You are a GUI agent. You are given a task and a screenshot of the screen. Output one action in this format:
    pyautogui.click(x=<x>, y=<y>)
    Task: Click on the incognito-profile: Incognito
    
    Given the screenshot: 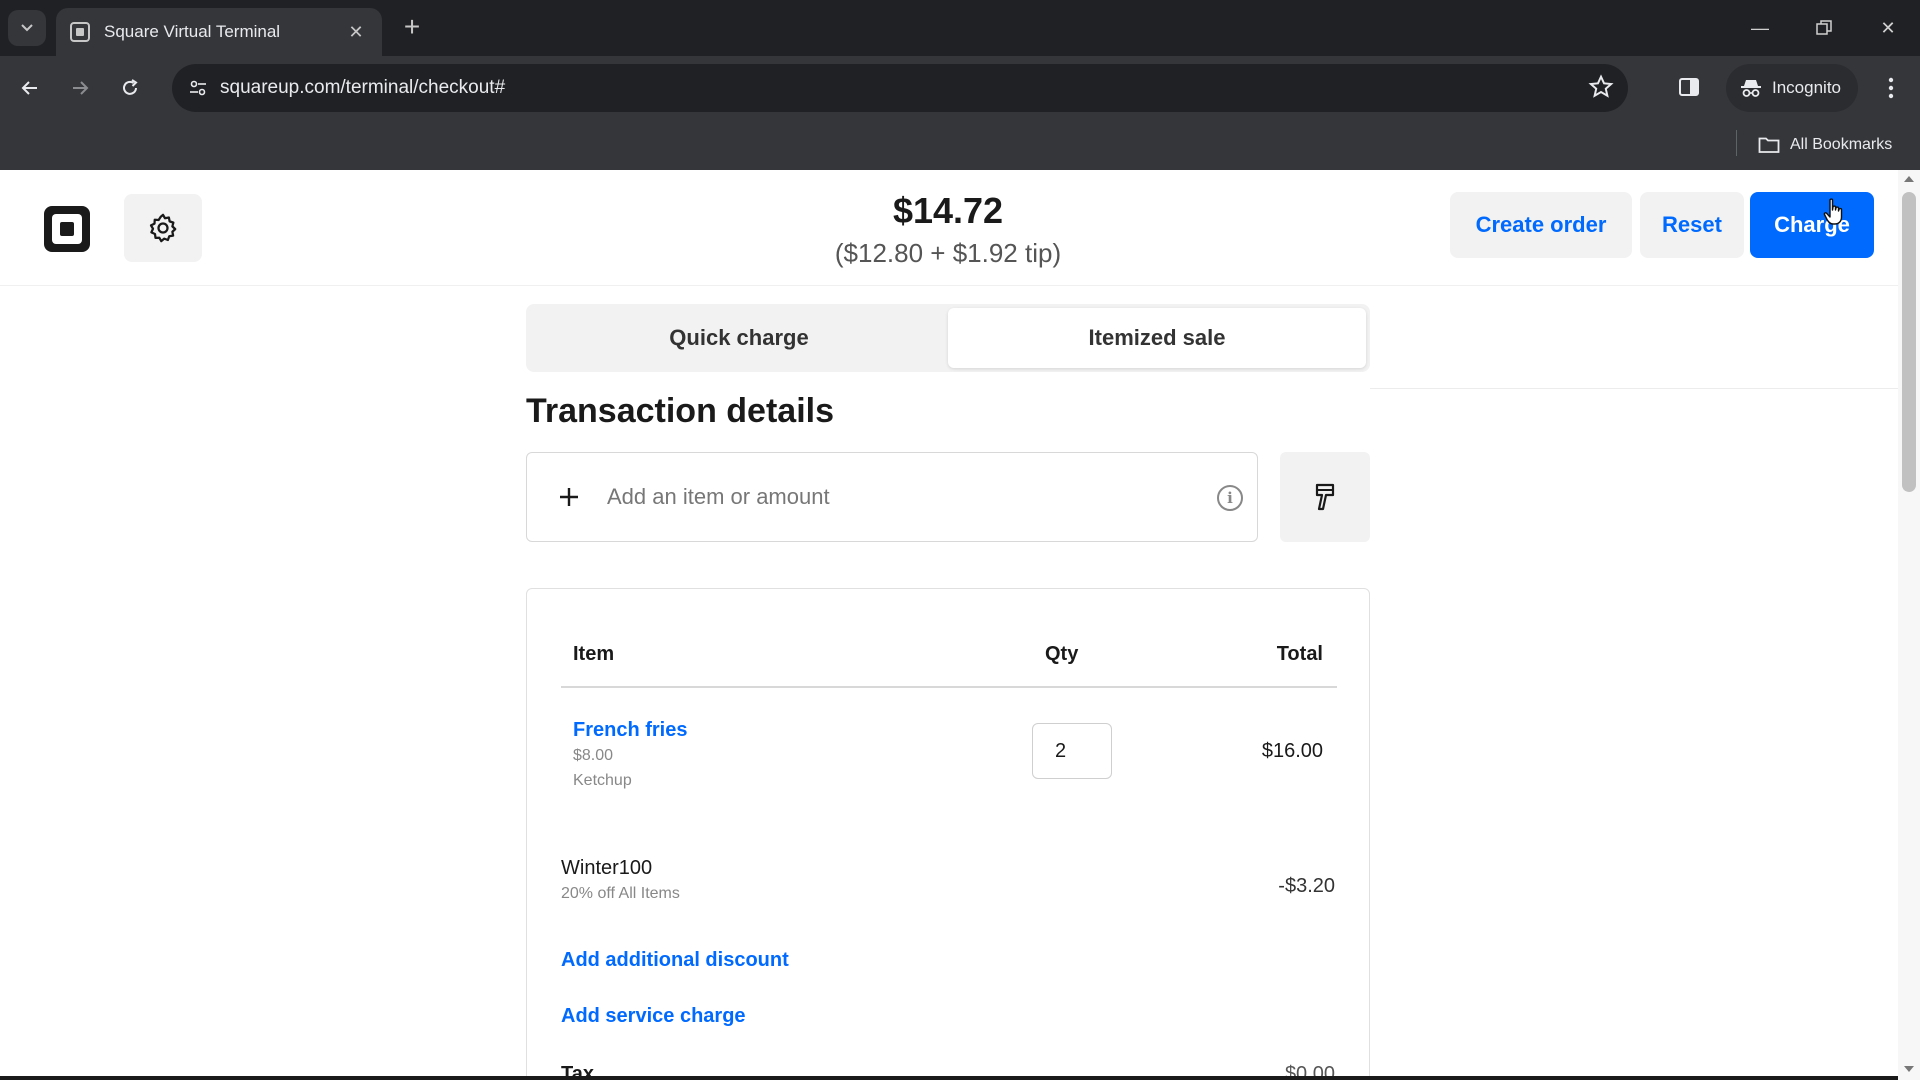 What is the action you would take?
    pyautogui.click(x=1792, y=88)
    